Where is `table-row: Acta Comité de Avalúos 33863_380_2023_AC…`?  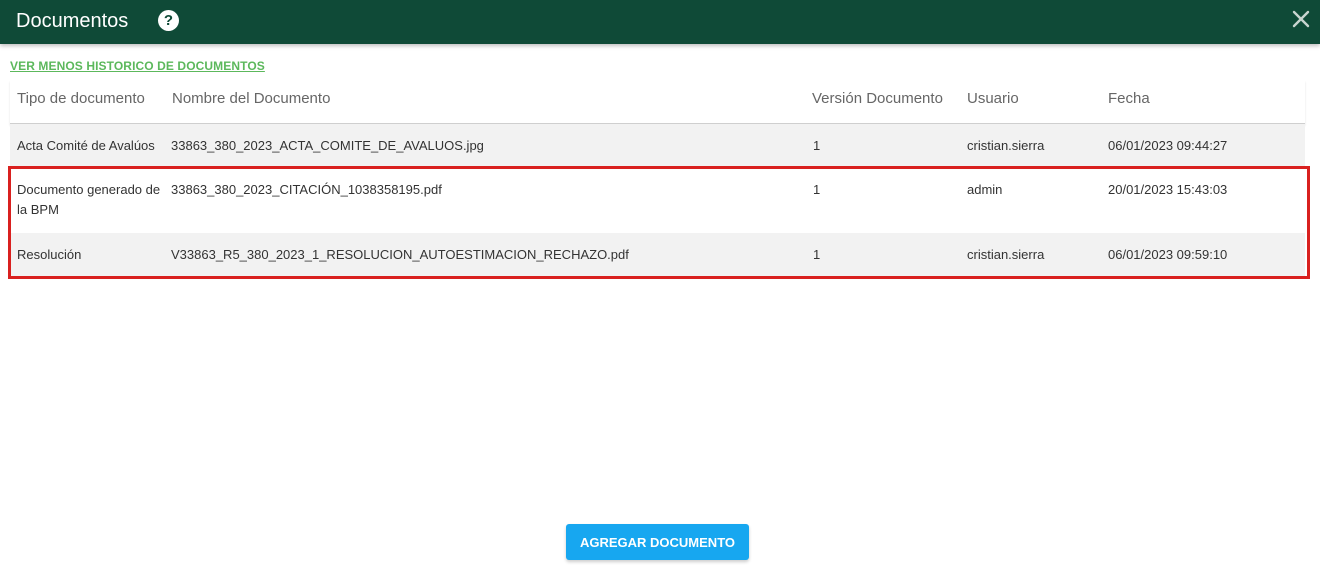
table-row: Acta Comité de Avalúos 33863_380_2023_AC… is located at coordinates (657, 146).